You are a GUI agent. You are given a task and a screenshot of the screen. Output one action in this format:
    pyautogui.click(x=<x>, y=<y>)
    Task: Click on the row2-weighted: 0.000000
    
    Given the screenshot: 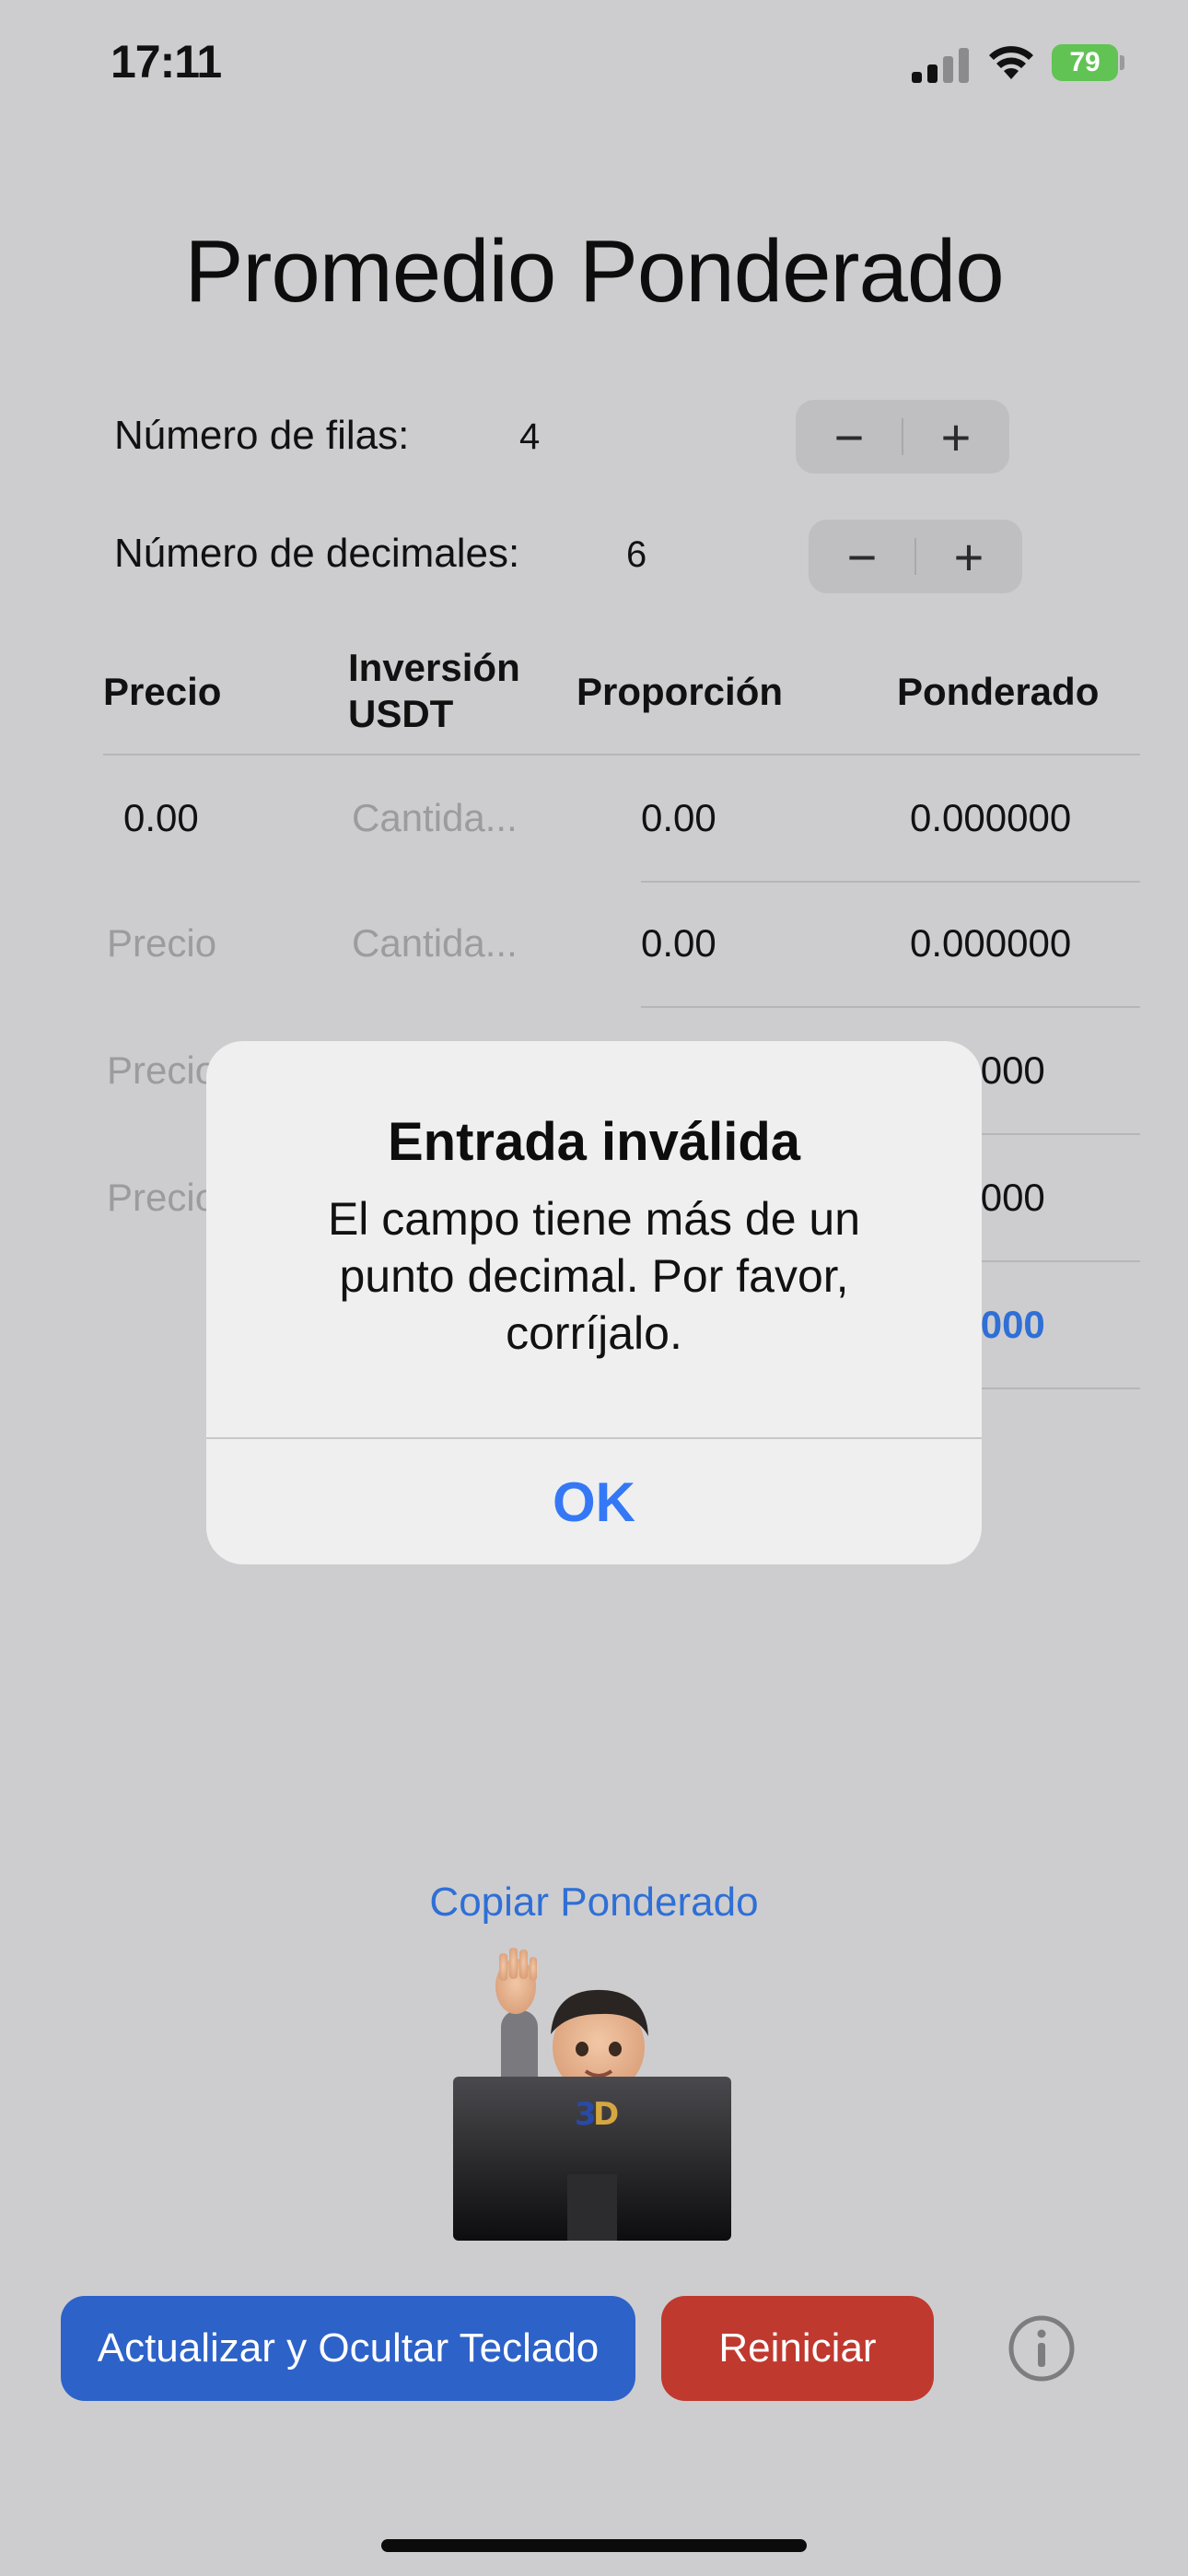 What is the action you would take?
    pyautogui.click(x=991, y=943)
    